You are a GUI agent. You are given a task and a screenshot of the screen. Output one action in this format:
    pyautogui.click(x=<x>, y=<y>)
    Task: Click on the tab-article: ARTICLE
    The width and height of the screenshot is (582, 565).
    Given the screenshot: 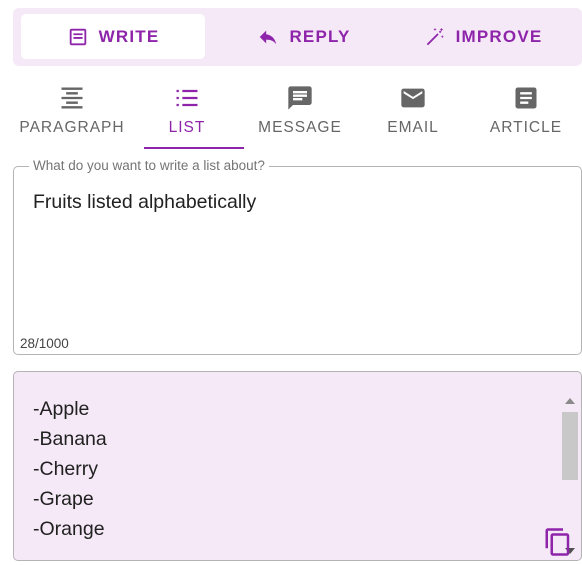 What is the action you would take?
    pyautogui.click(x=525, y=114)
    